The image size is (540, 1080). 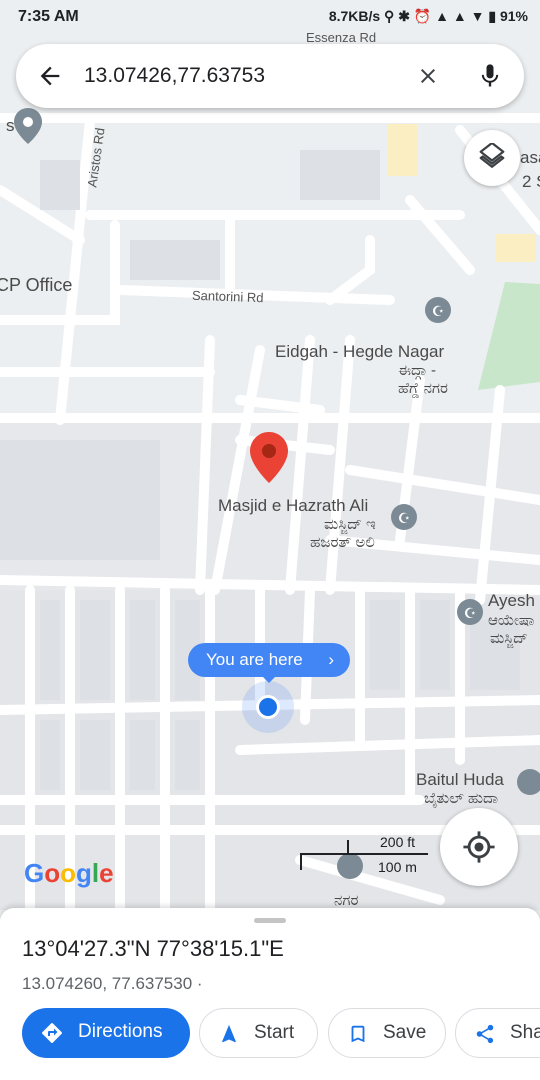 What do you see at coordinates (270, 76) in the screenshot?
I see `search-bar: 13.07426,77.63753` at bounding box center [270, 76].